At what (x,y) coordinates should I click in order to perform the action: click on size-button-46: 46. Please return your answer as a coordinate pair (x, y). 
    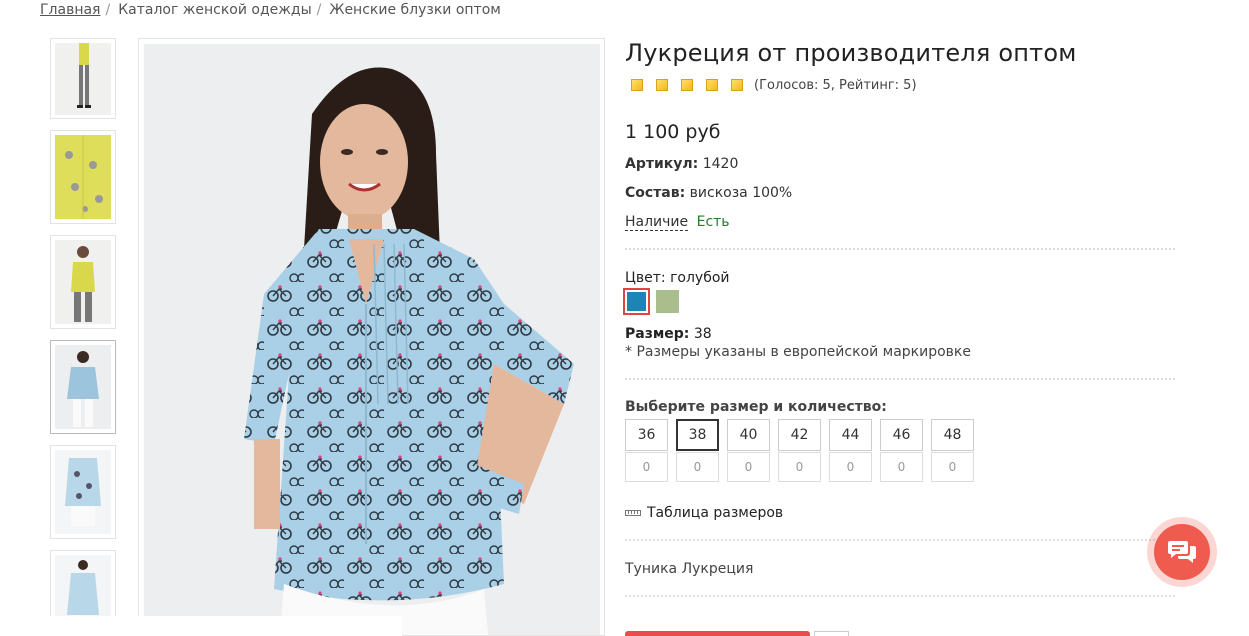
    Looking at the image, I should click on (901, 435).